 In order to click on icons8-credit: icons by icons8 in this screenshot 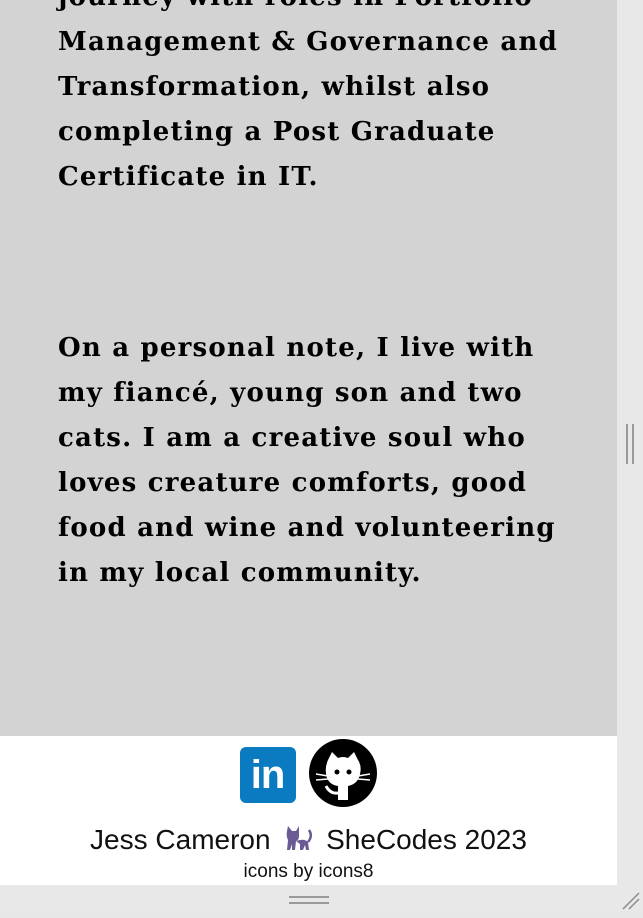, I will do `click(308, 872)`.